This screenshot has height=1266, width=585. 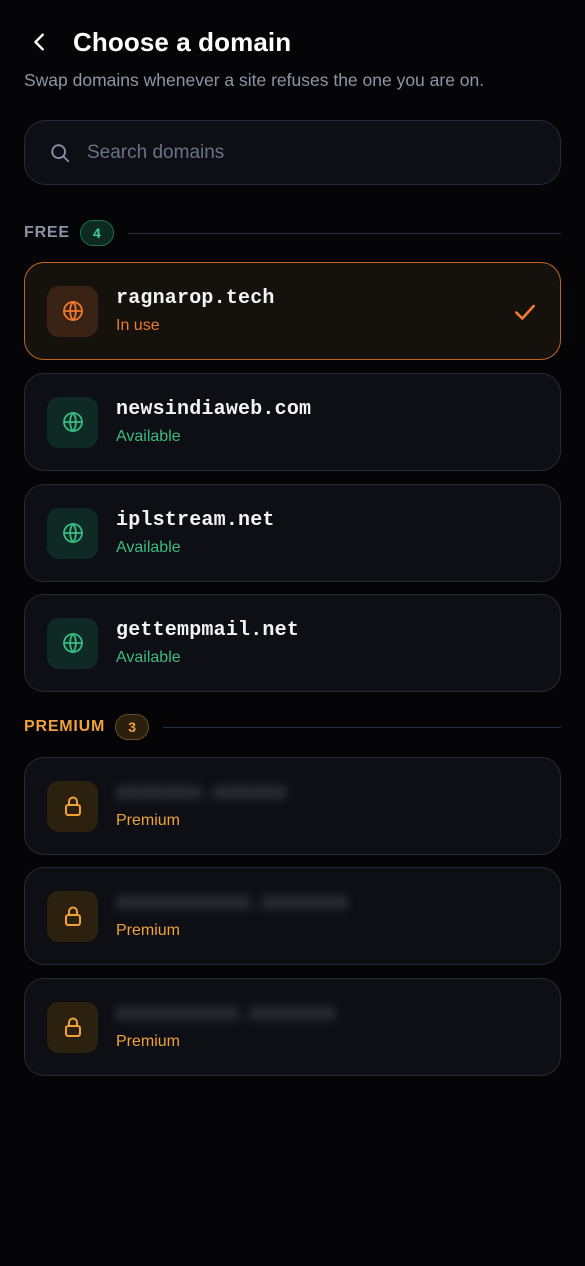 I want to click on section-label-free: FREE, so click(x=47, y=232).